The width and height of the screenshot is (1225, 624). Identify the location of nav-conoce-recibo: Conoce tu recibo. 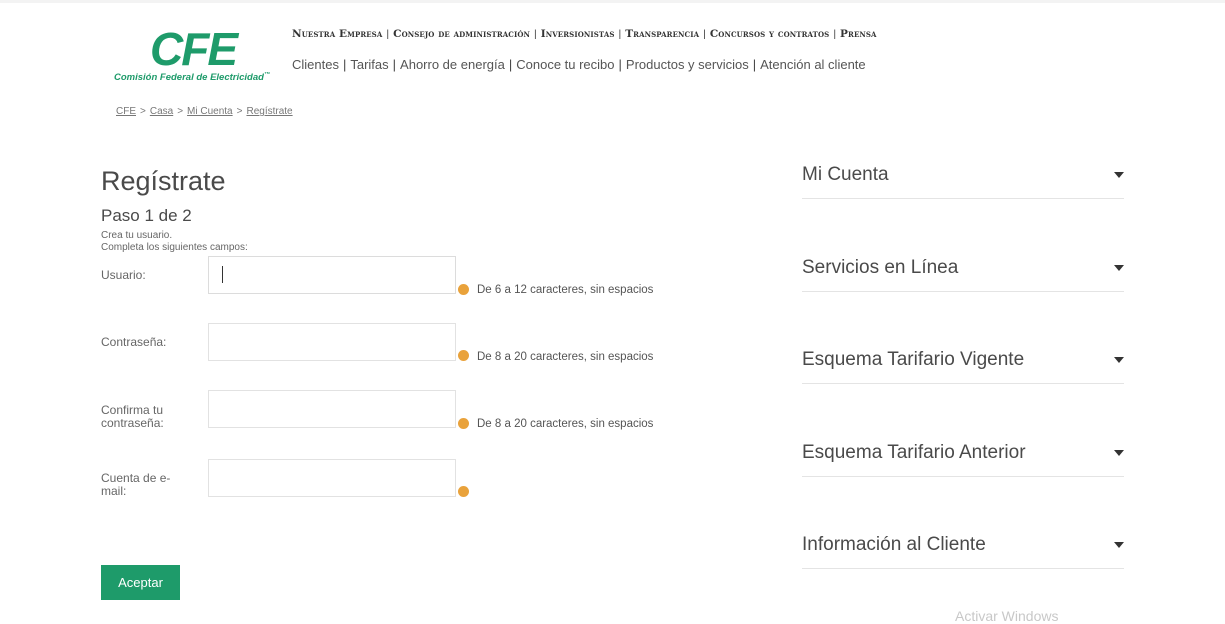
(565, 64).